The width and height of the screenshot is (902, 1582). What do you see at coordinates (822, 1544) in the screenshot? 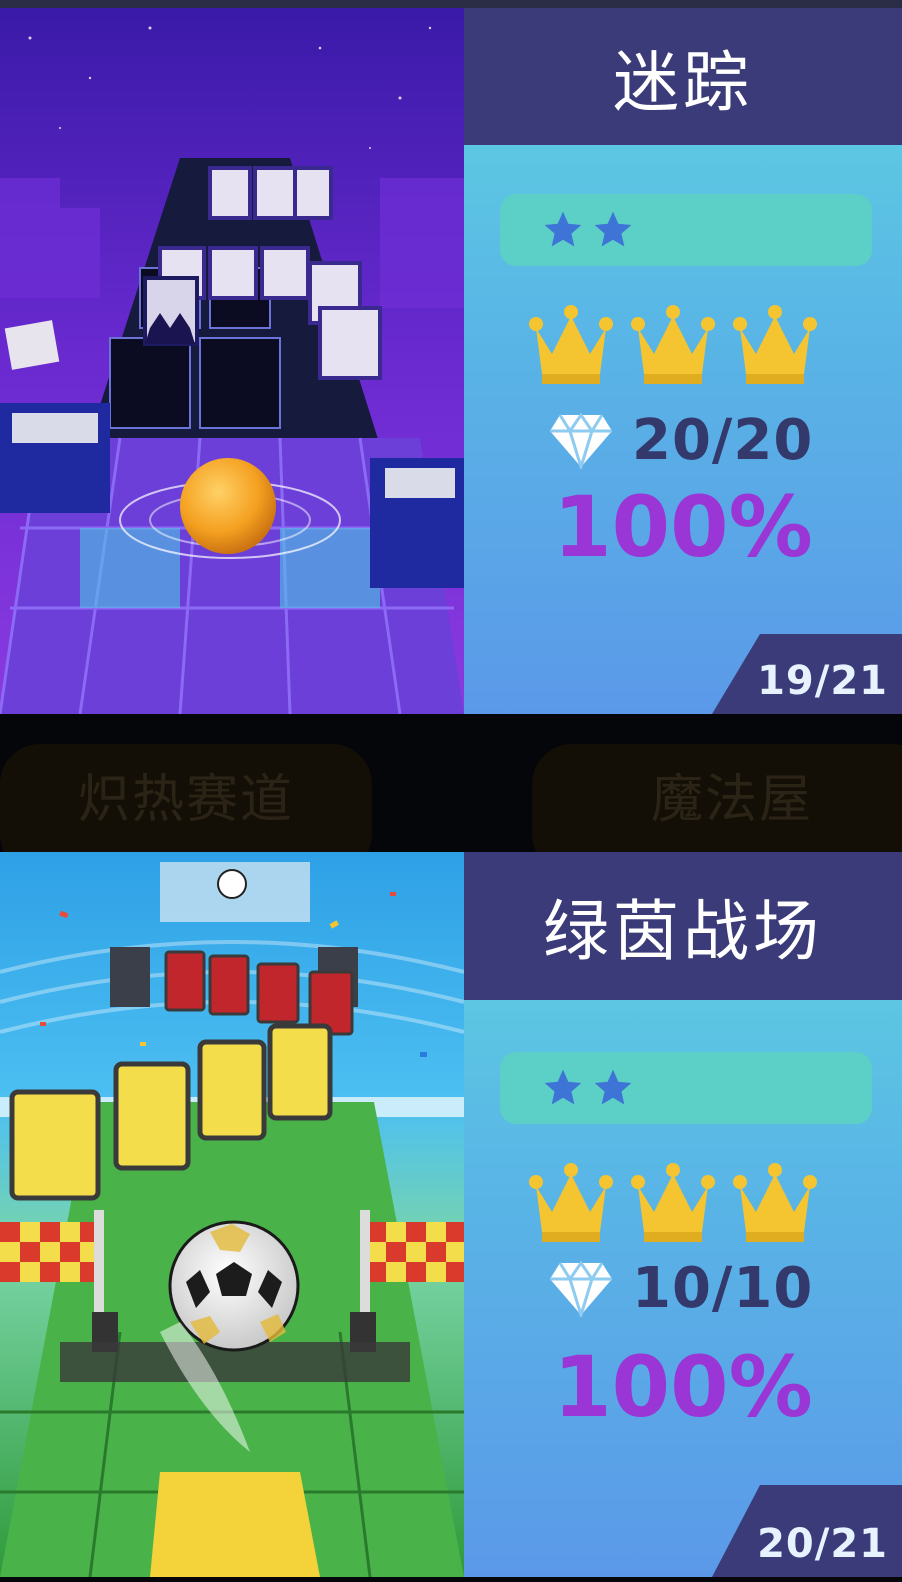
I see `page-number: 20/21` at bounding box center [822, 1544].